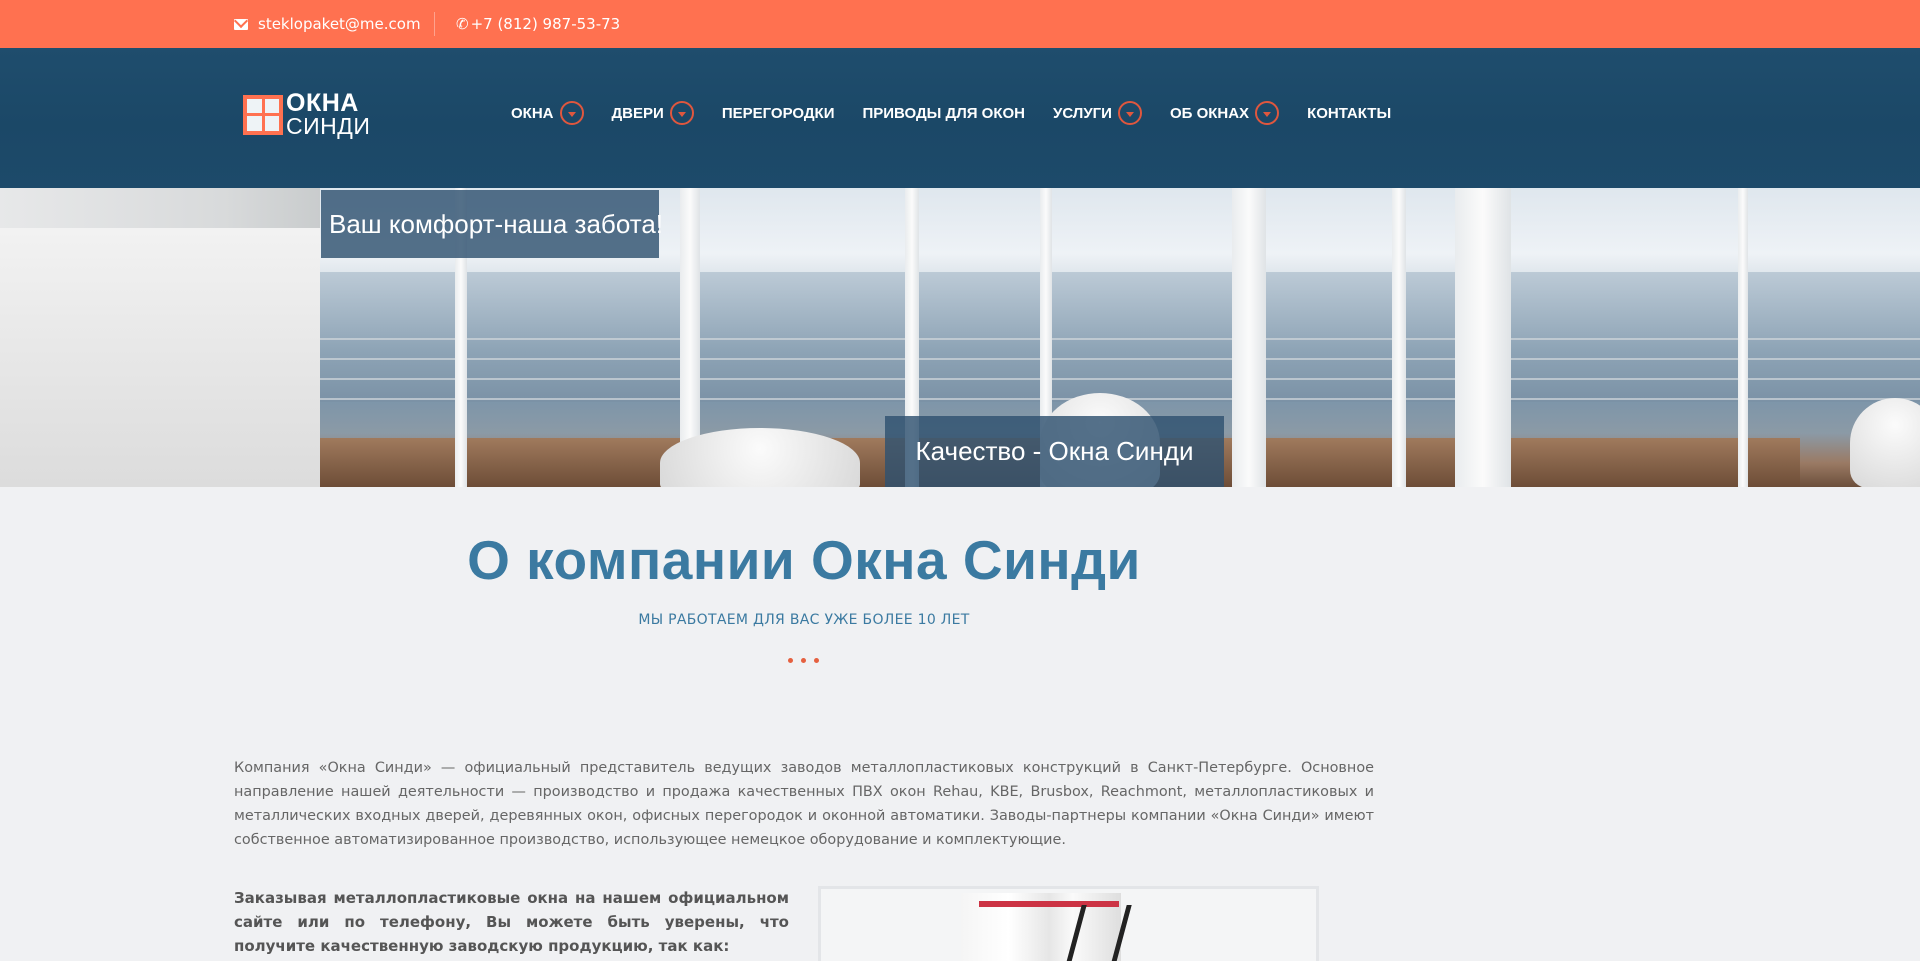 The image size is (1920, 961). What do you see at coordinates (1209, 113) in the screenshot?
I see `nav-label: ОБ ОКНАХ` at bounding box center [1209, 113].